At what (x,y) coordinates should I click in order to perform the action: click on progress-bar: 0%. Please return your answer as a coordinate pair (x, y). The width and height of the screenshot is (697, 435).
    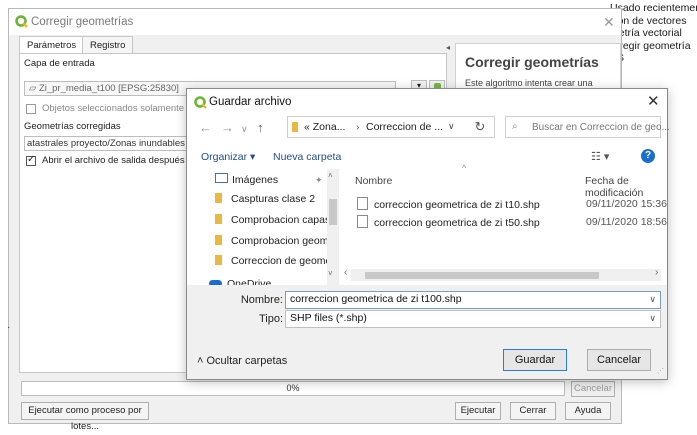
    Looking at the image, I should click on (293, 388).